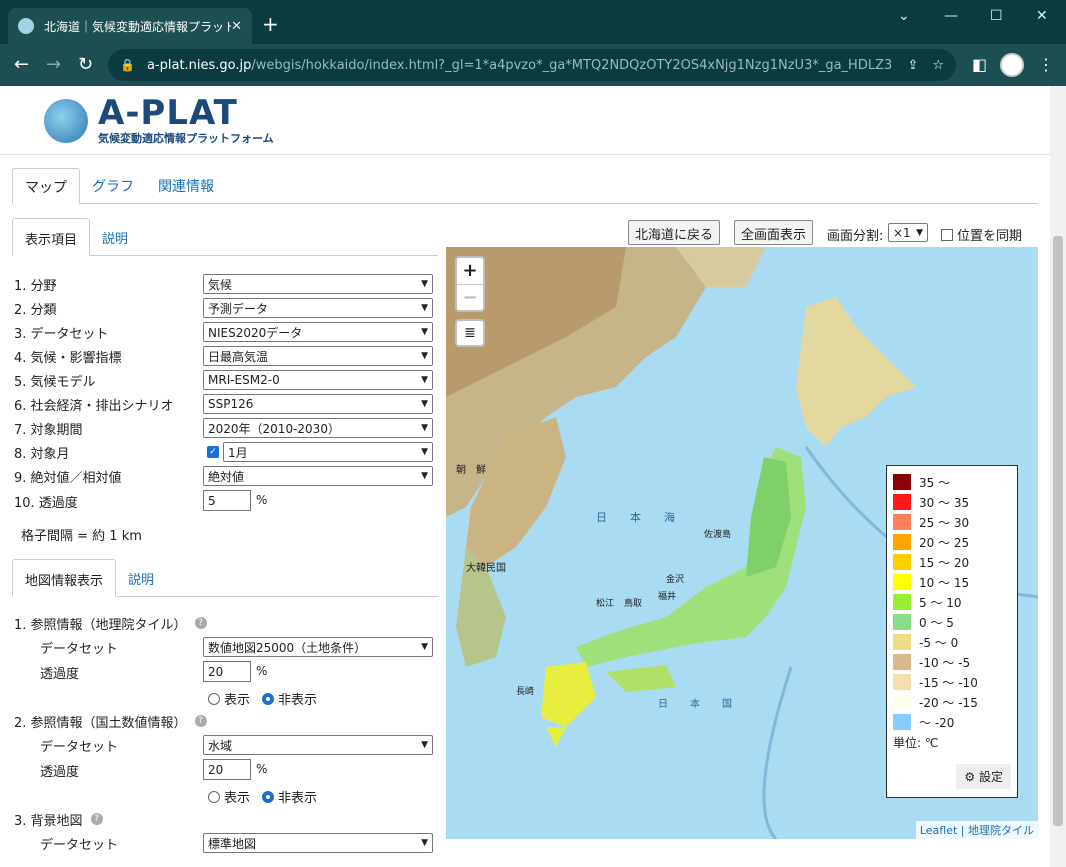 This screenshot has height=867, width=1066. What do you see at coordinates (35, 310) in the screenshot?
I see `field-label: 2. 分類` at bounding box center [35, 310].